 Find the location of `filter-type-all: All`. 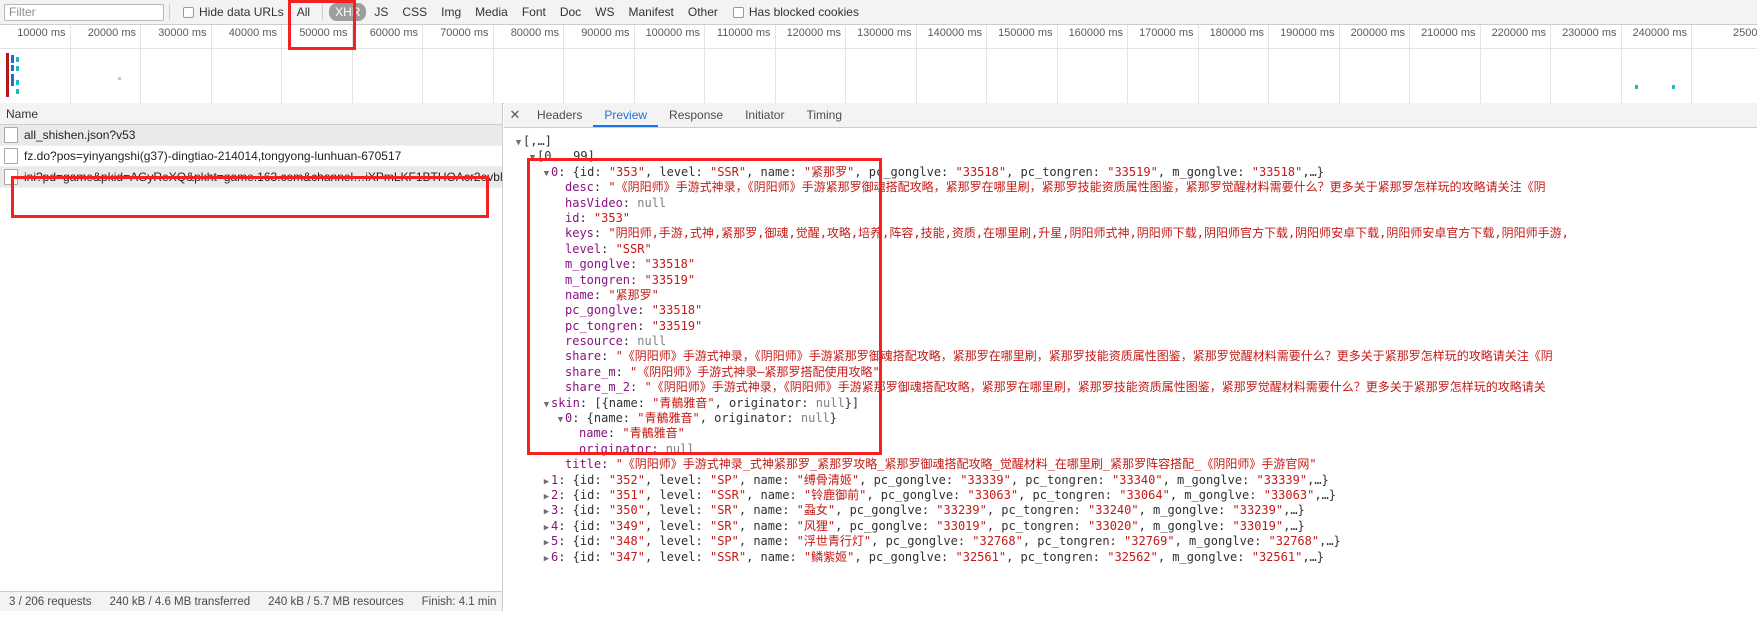

filter-type-all: All is located at coordinates (303, 12).